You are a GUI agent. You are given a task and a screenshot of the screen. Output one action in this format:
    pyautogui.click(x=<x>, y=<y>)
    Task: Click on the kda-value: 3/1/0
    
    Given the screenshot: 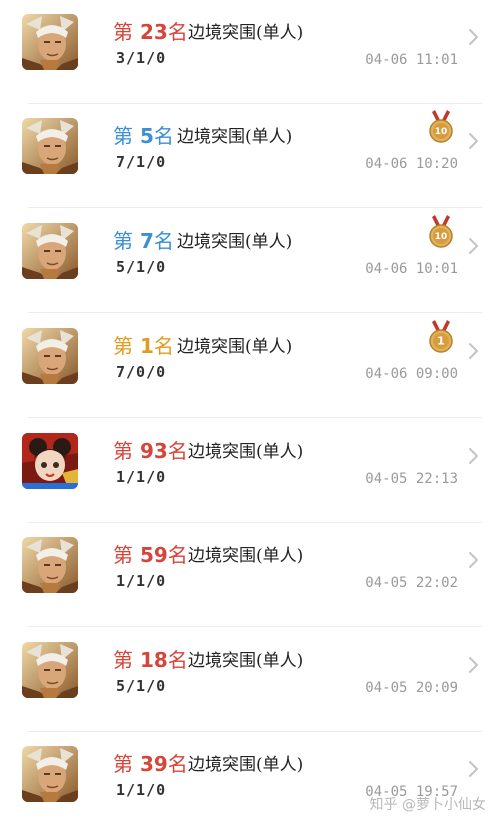 What is the action you would take?
    pyautogui.click(x=141, y=58)
    